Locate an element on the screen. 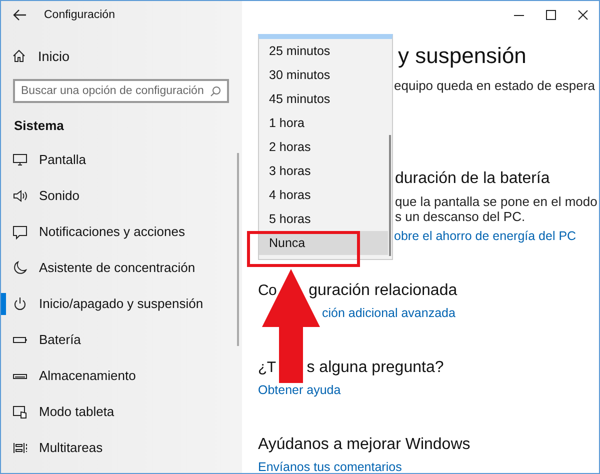  nav-item: Sonido is located at coordinates (121, 196).